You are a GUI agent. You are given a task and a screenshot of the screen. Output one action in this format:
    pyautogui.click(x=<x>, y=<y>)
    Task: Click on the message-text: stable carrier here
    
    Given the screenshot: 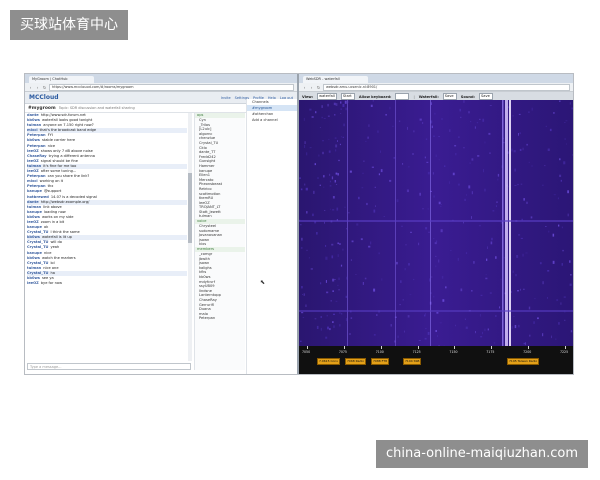 What is the action you would take?
    pyautogui.click(x=58, y=140)
    